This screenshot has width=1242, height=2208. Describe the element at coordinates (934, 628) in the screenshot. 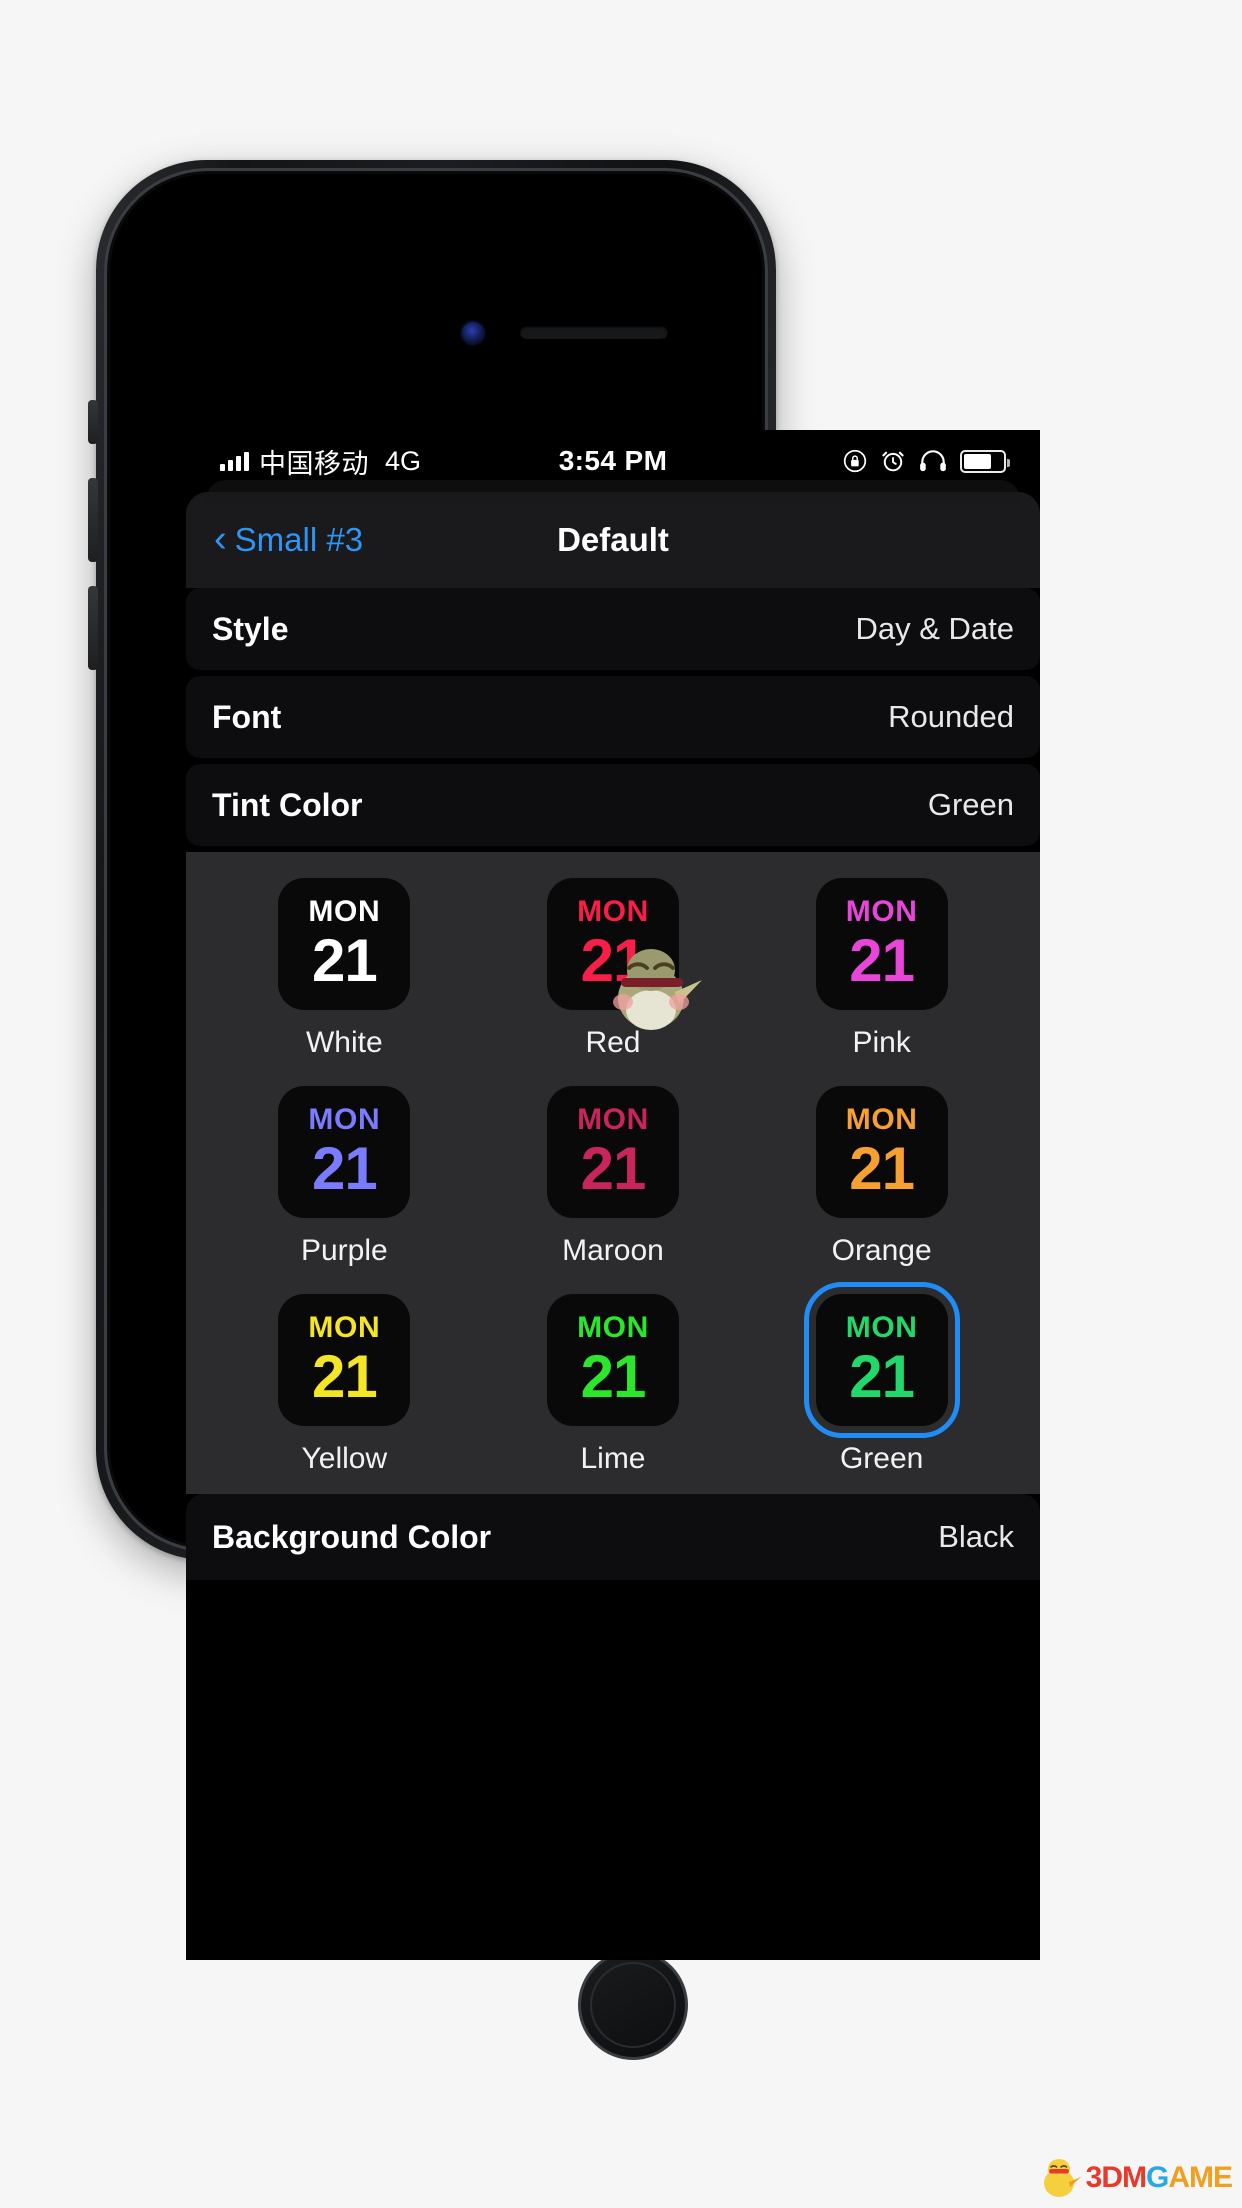

I see `setting-value: Day & Date` at that location.